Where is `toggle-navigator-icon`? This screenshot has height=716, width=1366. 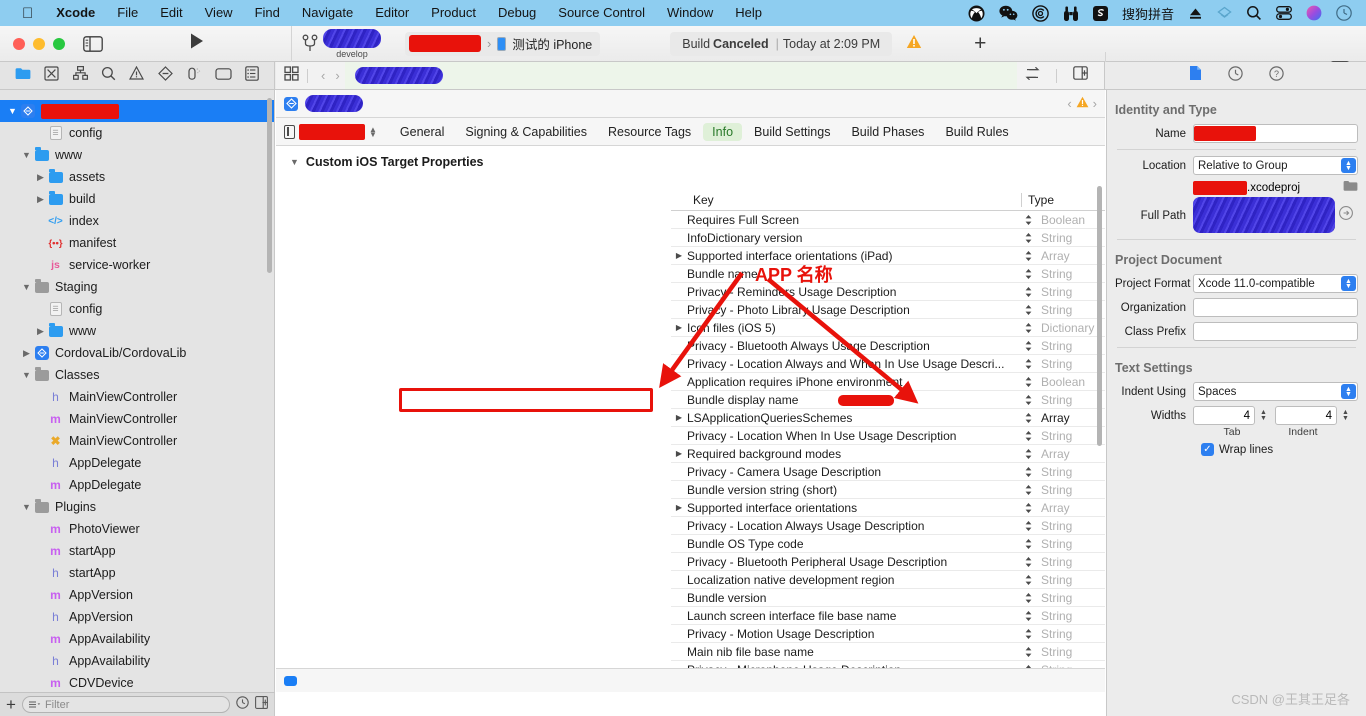
toggle-navigator-icon is located at coordinates (93, 43).